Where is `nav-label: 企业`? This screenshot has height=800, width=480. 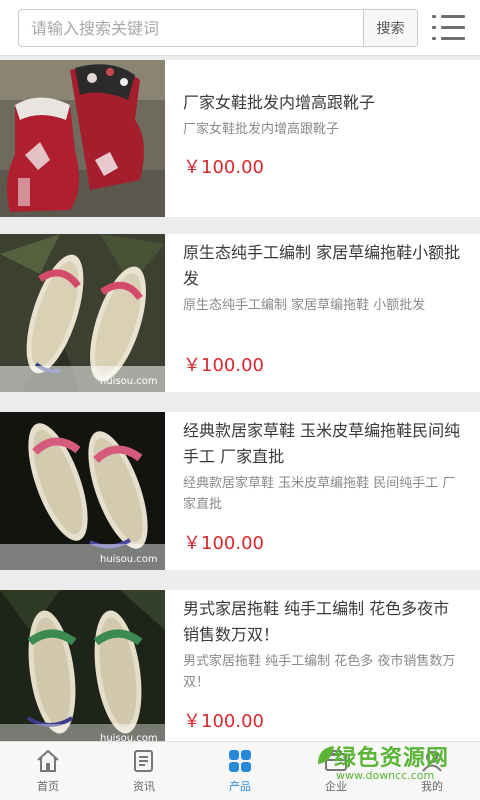
nav-label: 企业 is located at coordinates (336, 786).